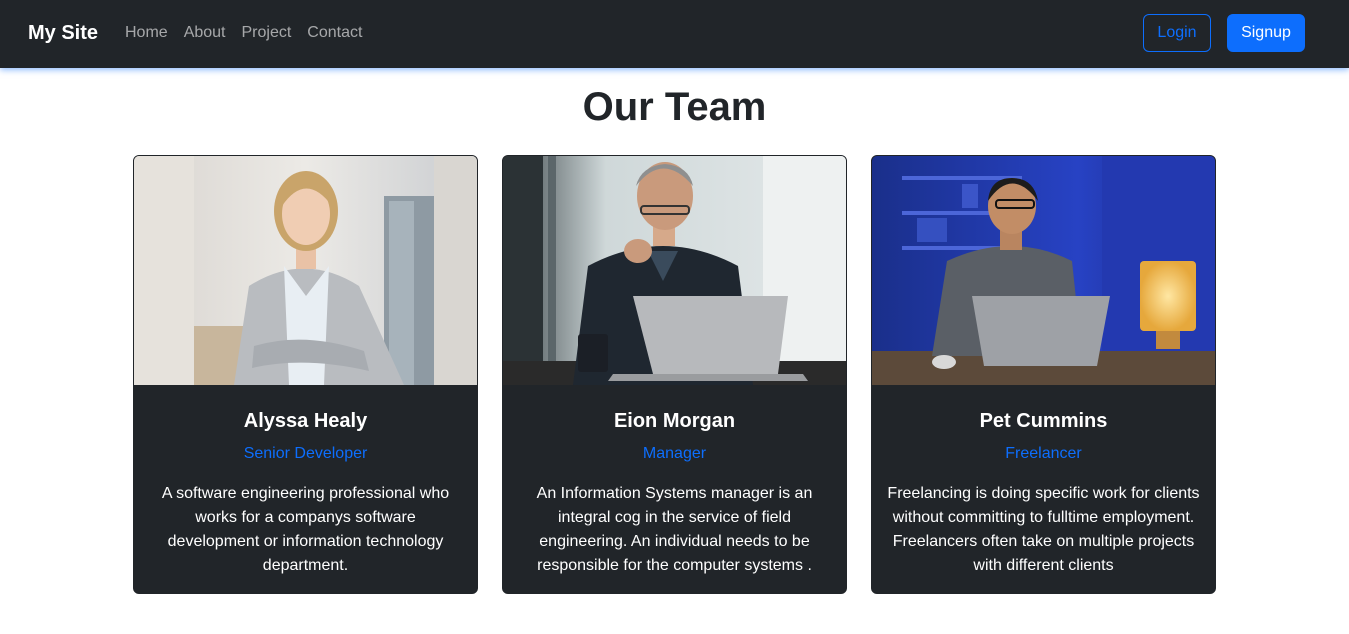  Describe the element at coordinates (674, 107) in the screenshot. I see `page-title: Our Team` at that location.